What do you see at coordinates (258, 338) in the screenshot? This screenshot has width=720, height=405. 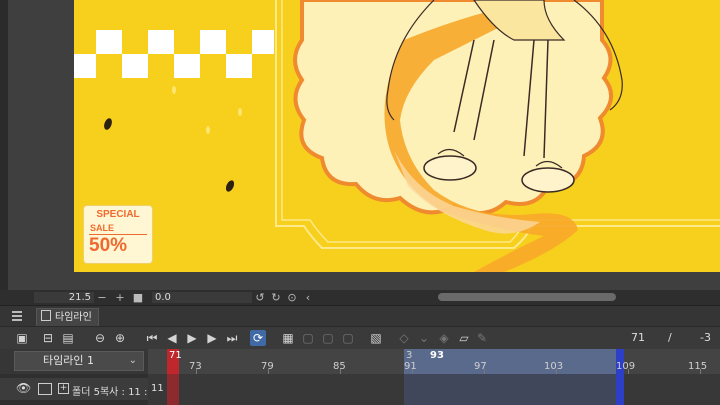 I see `loop-playback-icon: ⟳` at bounding box center [258, 338].